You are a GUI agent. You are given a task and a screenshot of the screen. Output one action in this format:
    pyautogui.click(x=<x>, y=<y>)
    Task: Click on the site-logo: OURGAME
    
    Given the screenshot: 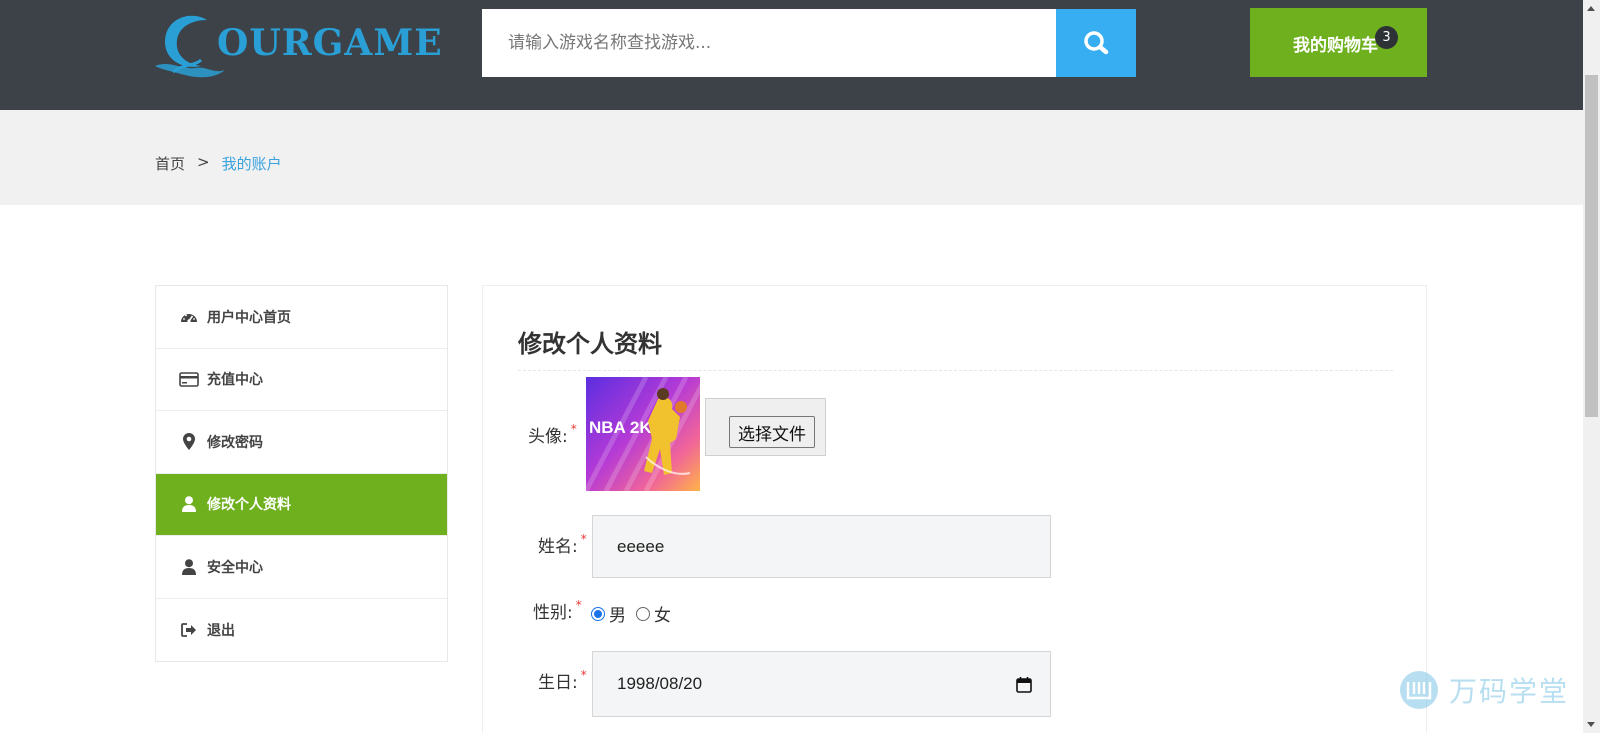 What is the action you would take?
    pyautogui.click(x=302, y=43)
    